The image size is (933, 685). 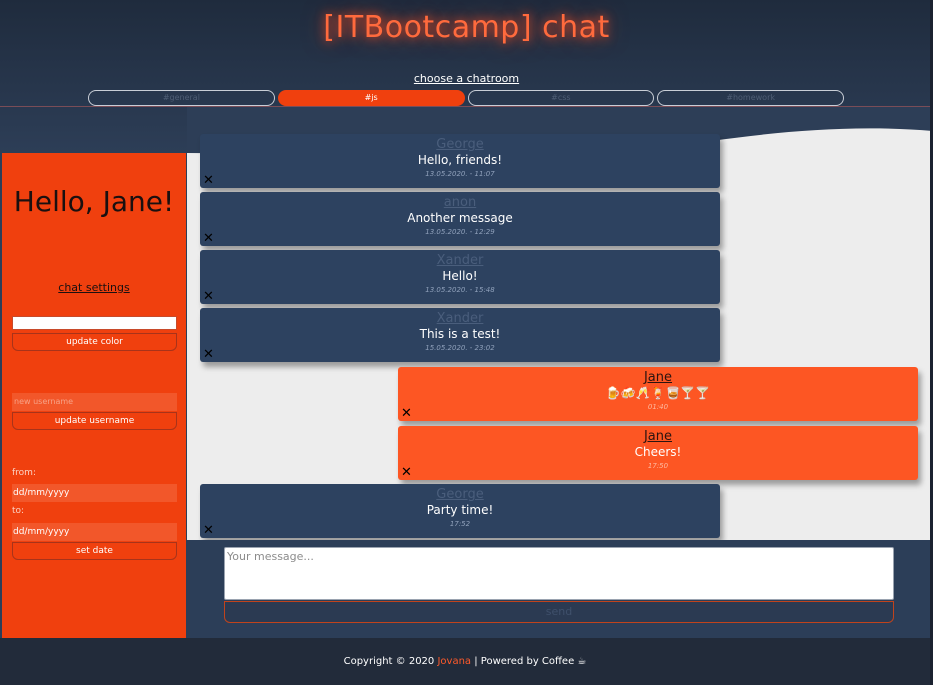 I want to click on message-text: Another message, so click(x=460, y=218).